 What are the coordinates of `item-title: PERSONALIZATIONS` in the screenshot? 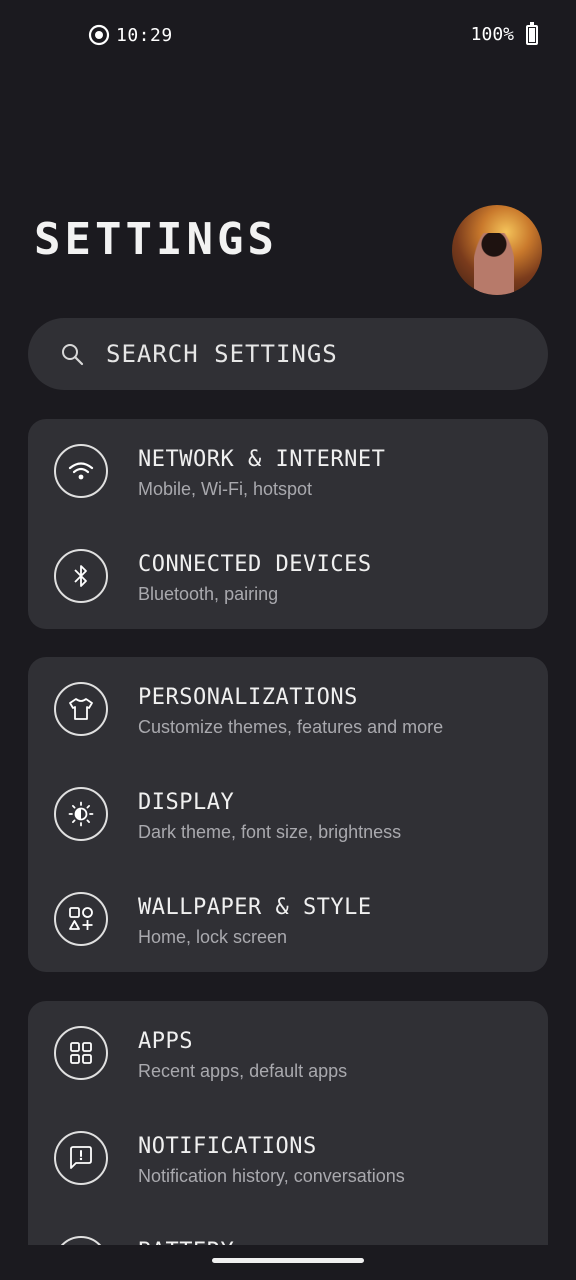 It's located at (248, 697).